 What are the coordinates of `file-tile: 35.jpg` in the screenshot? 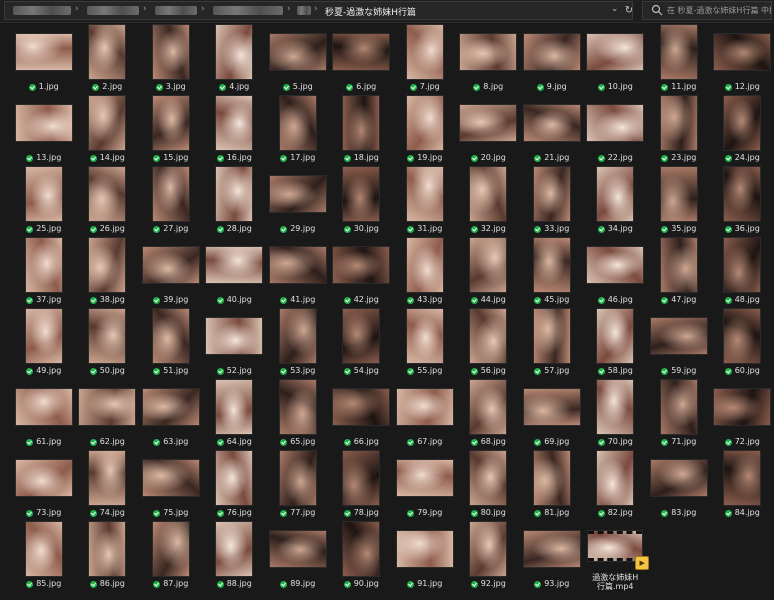 It's located at (679, 200).